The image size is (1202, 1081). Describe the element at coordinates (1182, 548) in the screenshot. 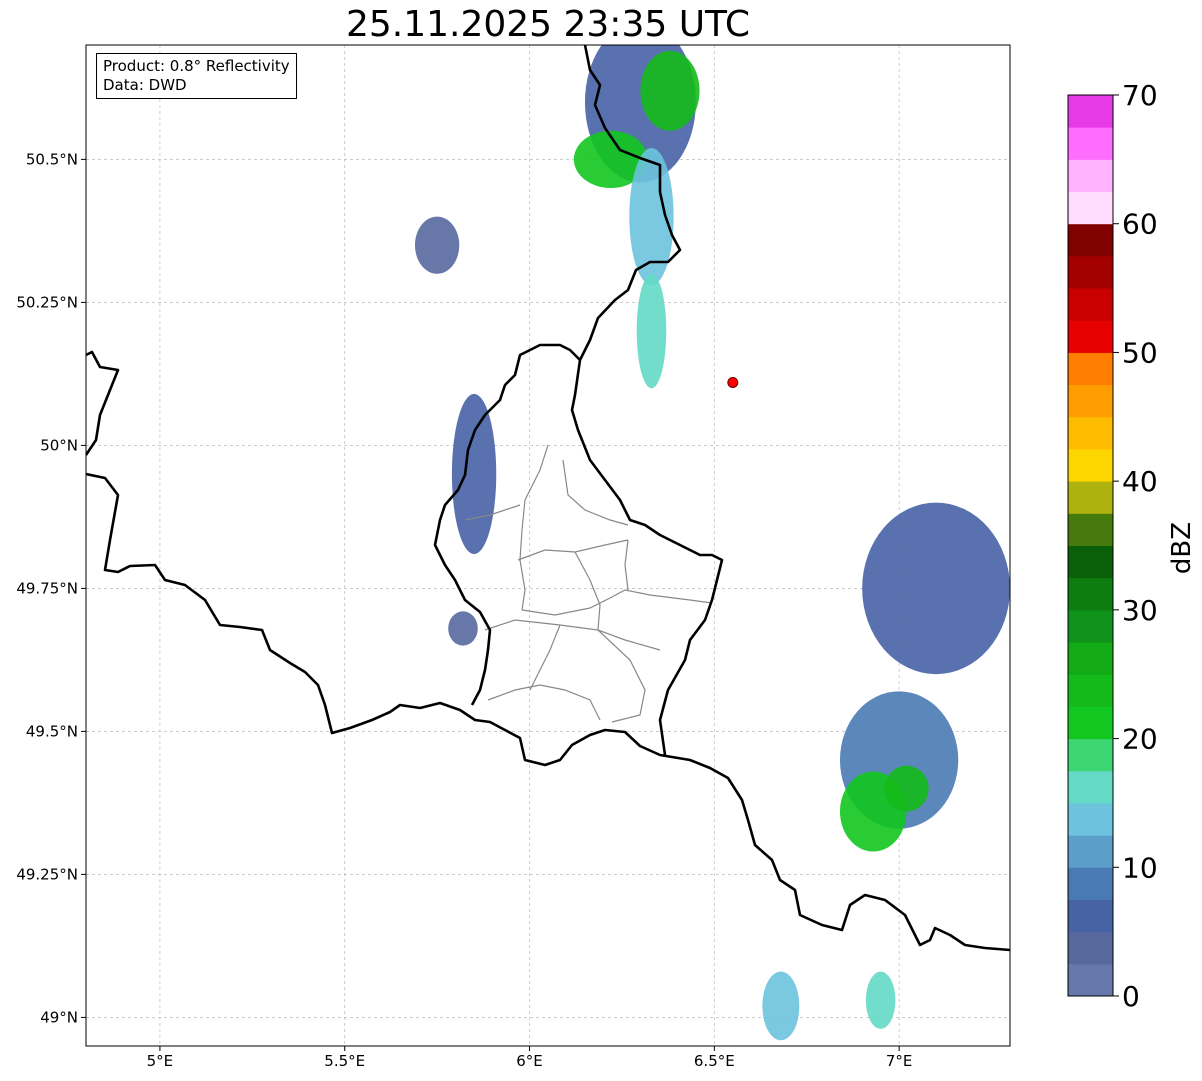

I see `colorbar-label: dBZ` at that location.